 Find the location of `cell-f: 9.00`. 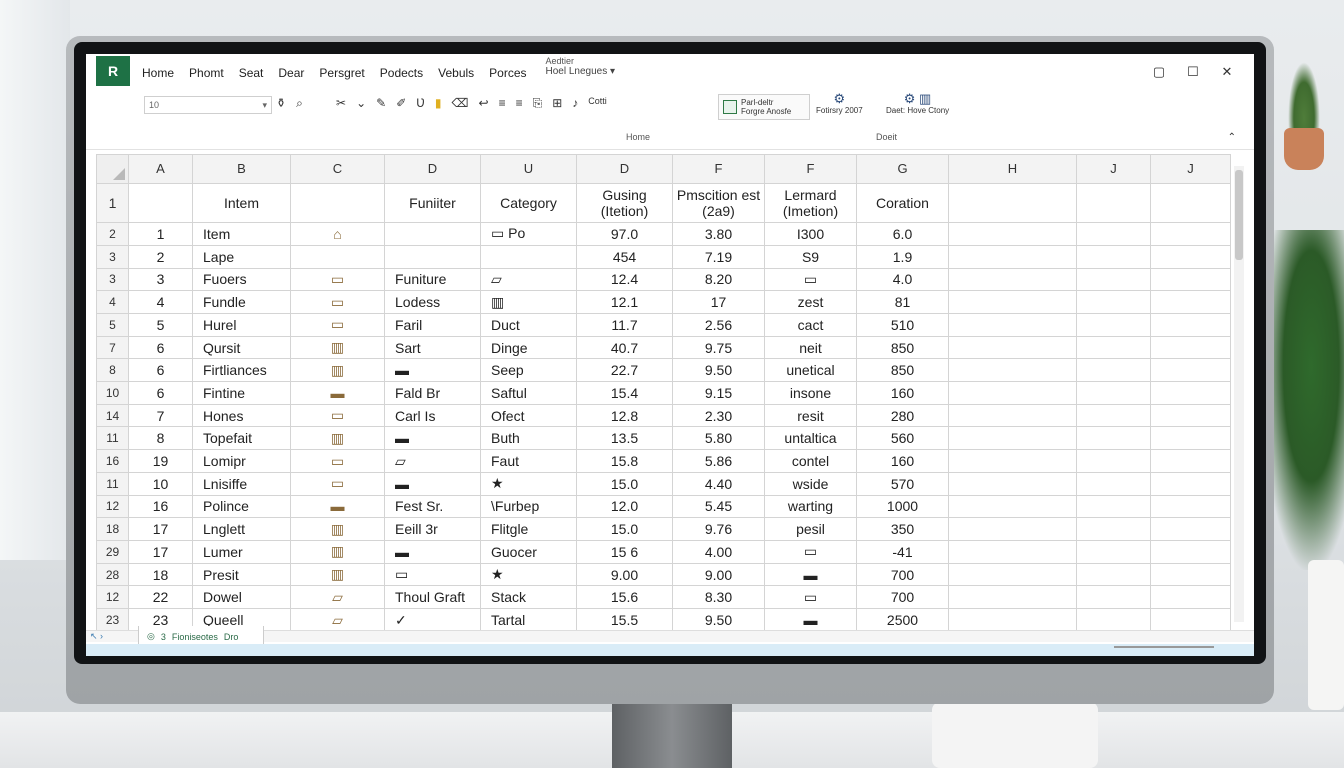

cell-f: 9.00 is located at coordinates (624, 574).